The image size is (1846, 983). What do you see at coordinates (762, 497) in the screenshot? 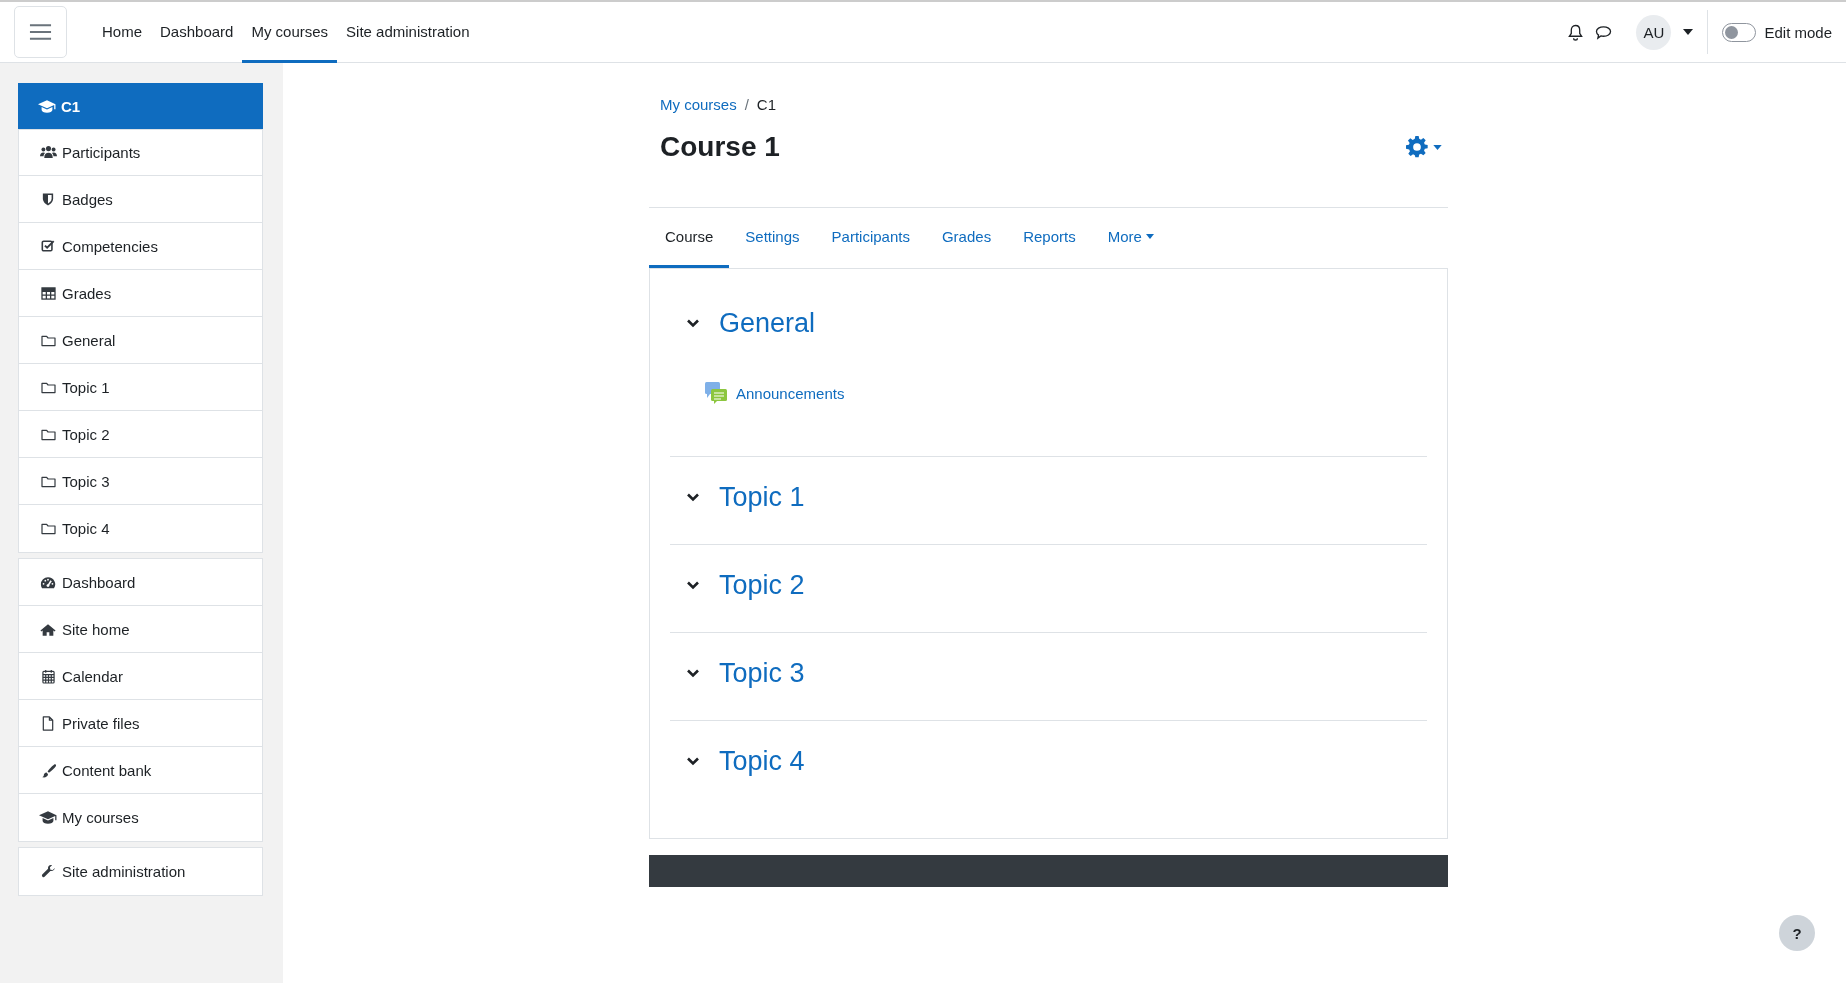
I see `section-title: Topic 1` at bounding box center [762, 497].